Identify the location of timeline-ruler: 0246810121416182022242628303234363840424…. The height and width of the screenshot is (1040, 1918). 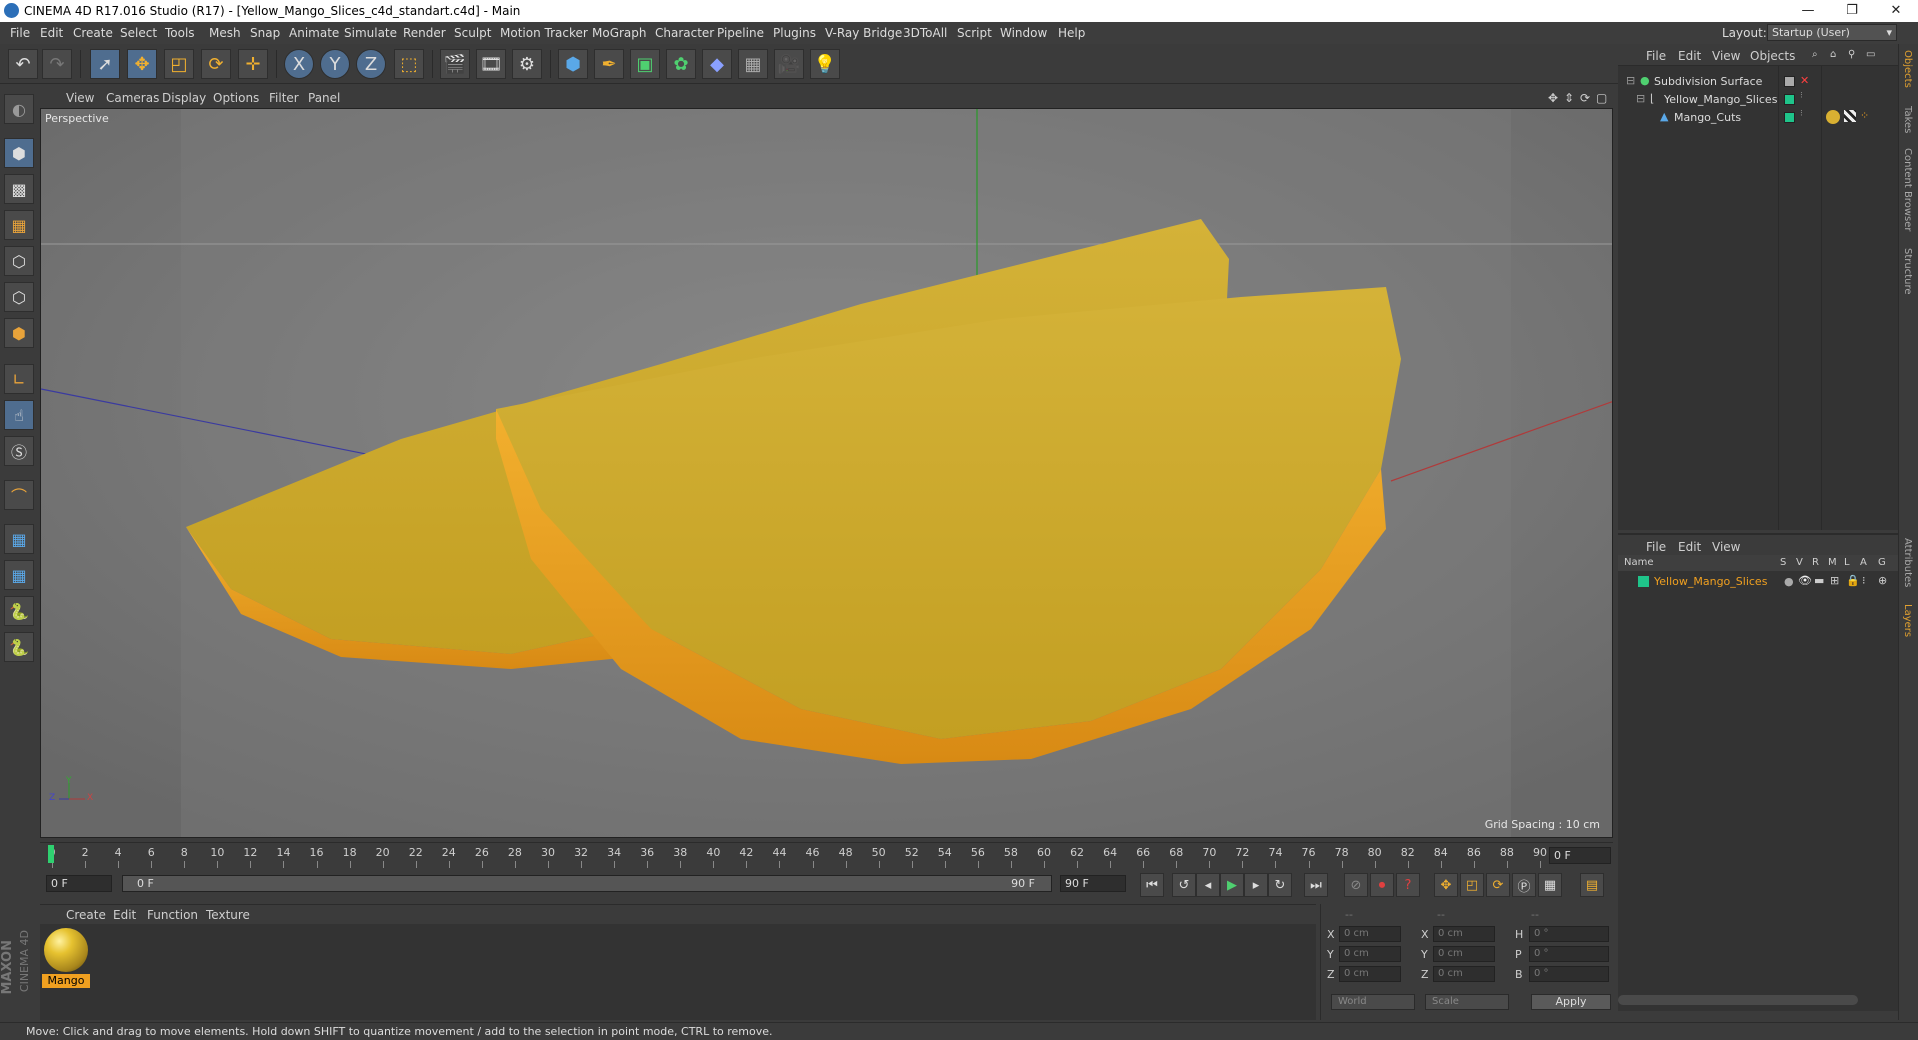
(826, 855).